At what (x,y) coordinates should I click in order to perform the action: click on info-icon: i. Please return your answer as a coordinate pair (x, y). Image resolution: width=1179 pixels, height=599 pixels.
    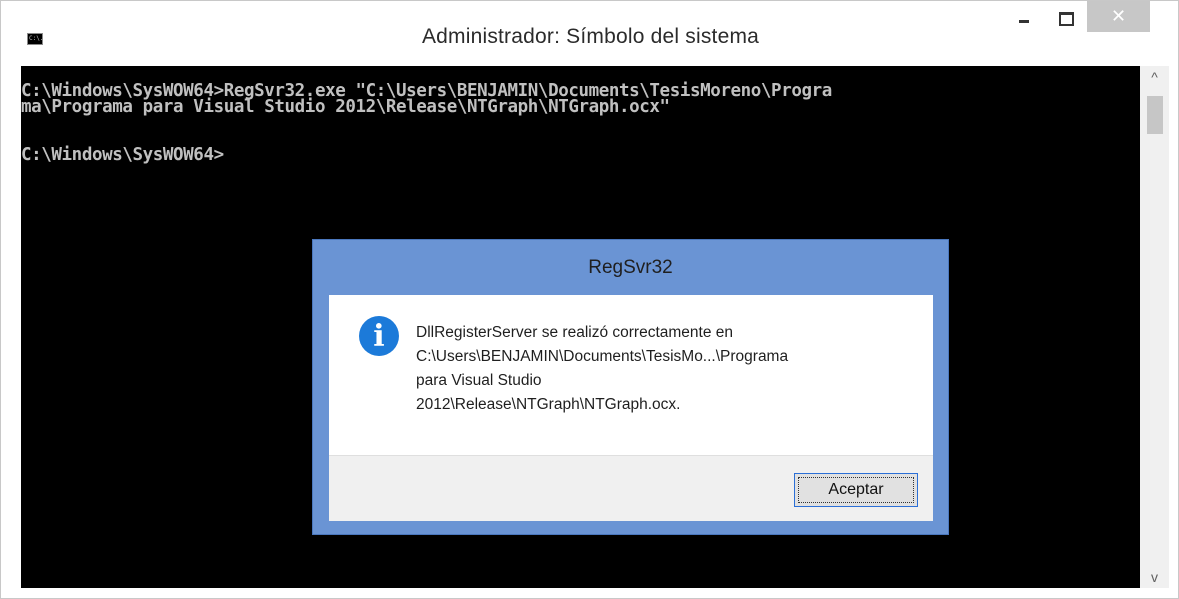
    Looking at the image, I should click on (379, 336).